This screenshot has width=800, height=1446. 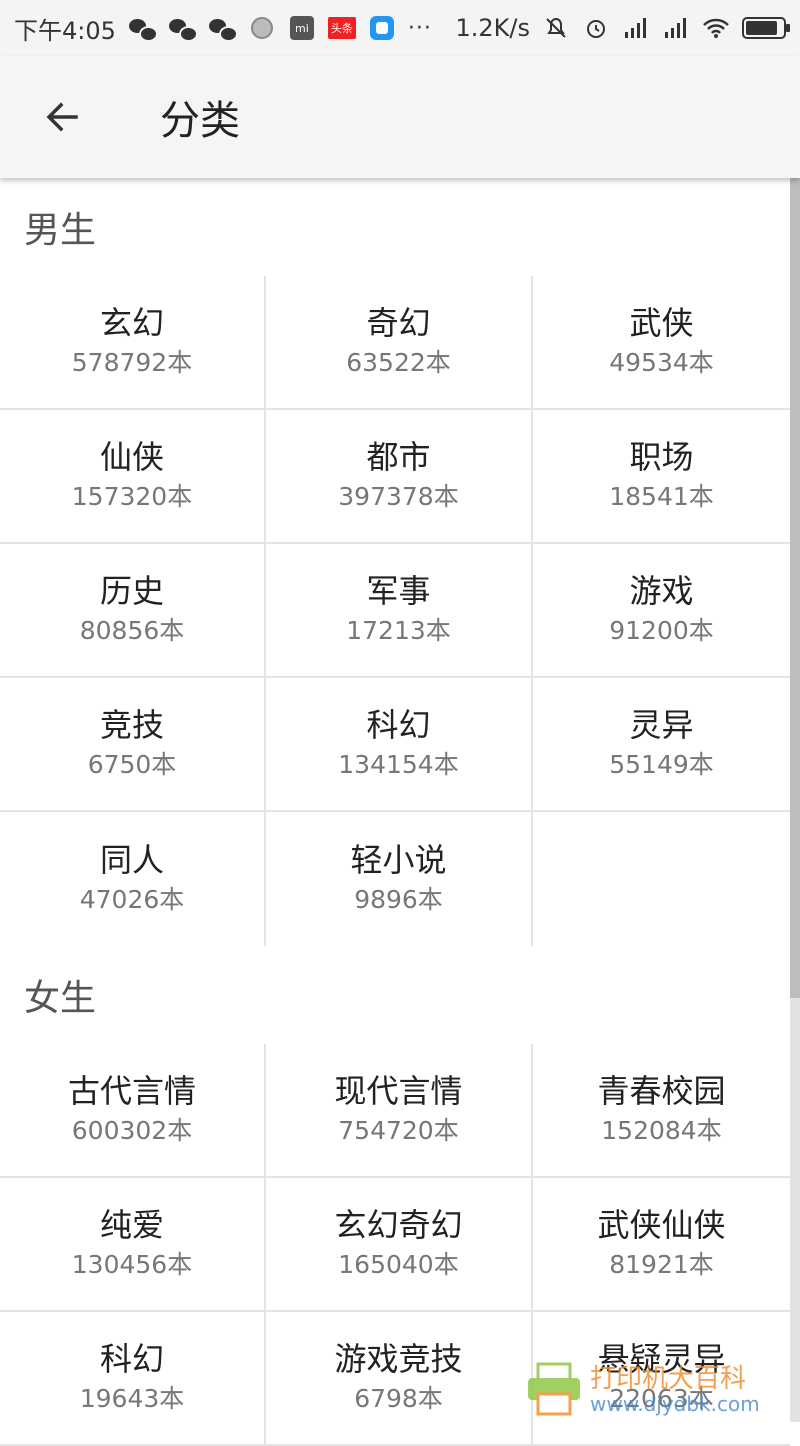 What do you see at coordinates (661, 1111) in the screenshot?
I see `category-item: 青春校园 152084本` at bounding box center [661, 1111].